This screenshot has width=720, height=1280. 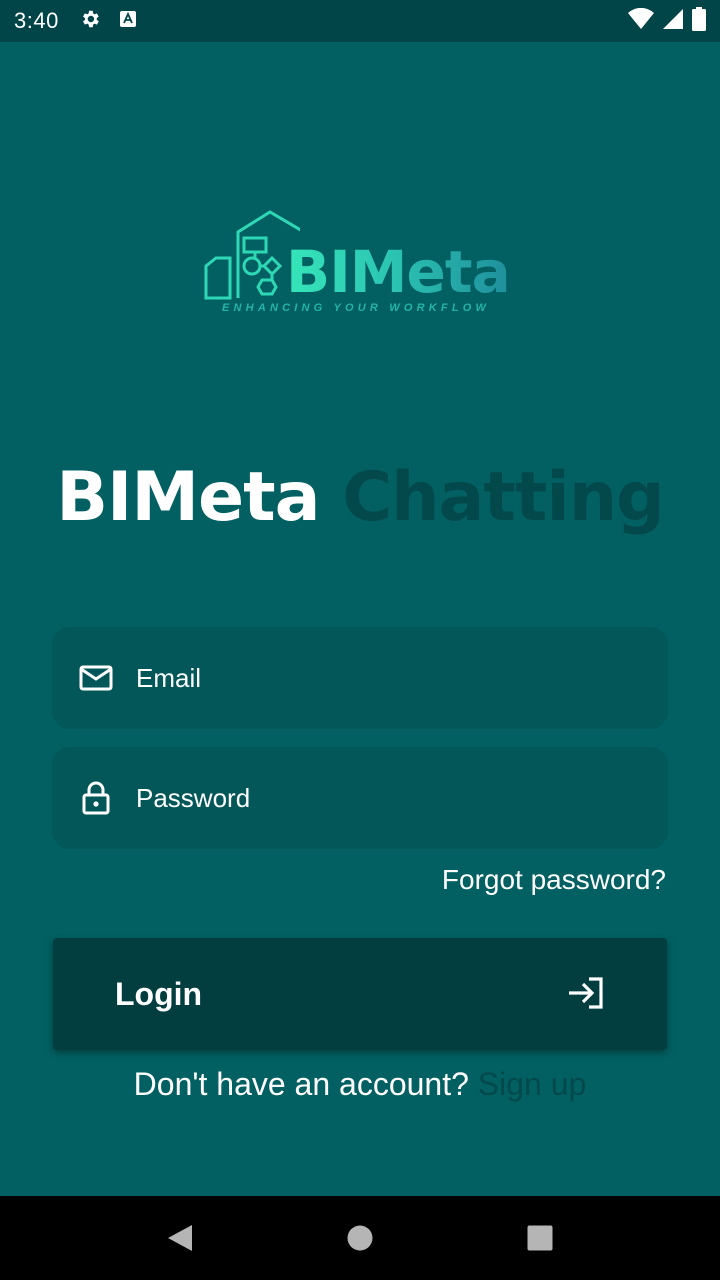 I want to click on recents-button, so click(x=540, y=1238).